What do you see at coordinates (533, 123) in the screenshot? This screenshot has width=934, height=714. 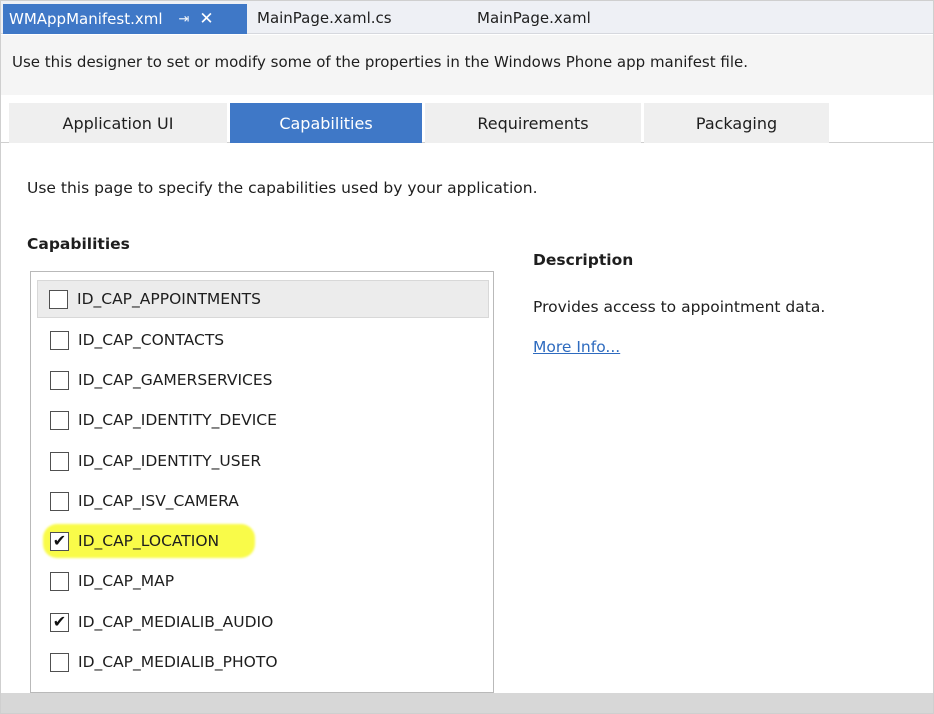 I see `tab-requirements: Requirements` at bounding box center [533, 123].